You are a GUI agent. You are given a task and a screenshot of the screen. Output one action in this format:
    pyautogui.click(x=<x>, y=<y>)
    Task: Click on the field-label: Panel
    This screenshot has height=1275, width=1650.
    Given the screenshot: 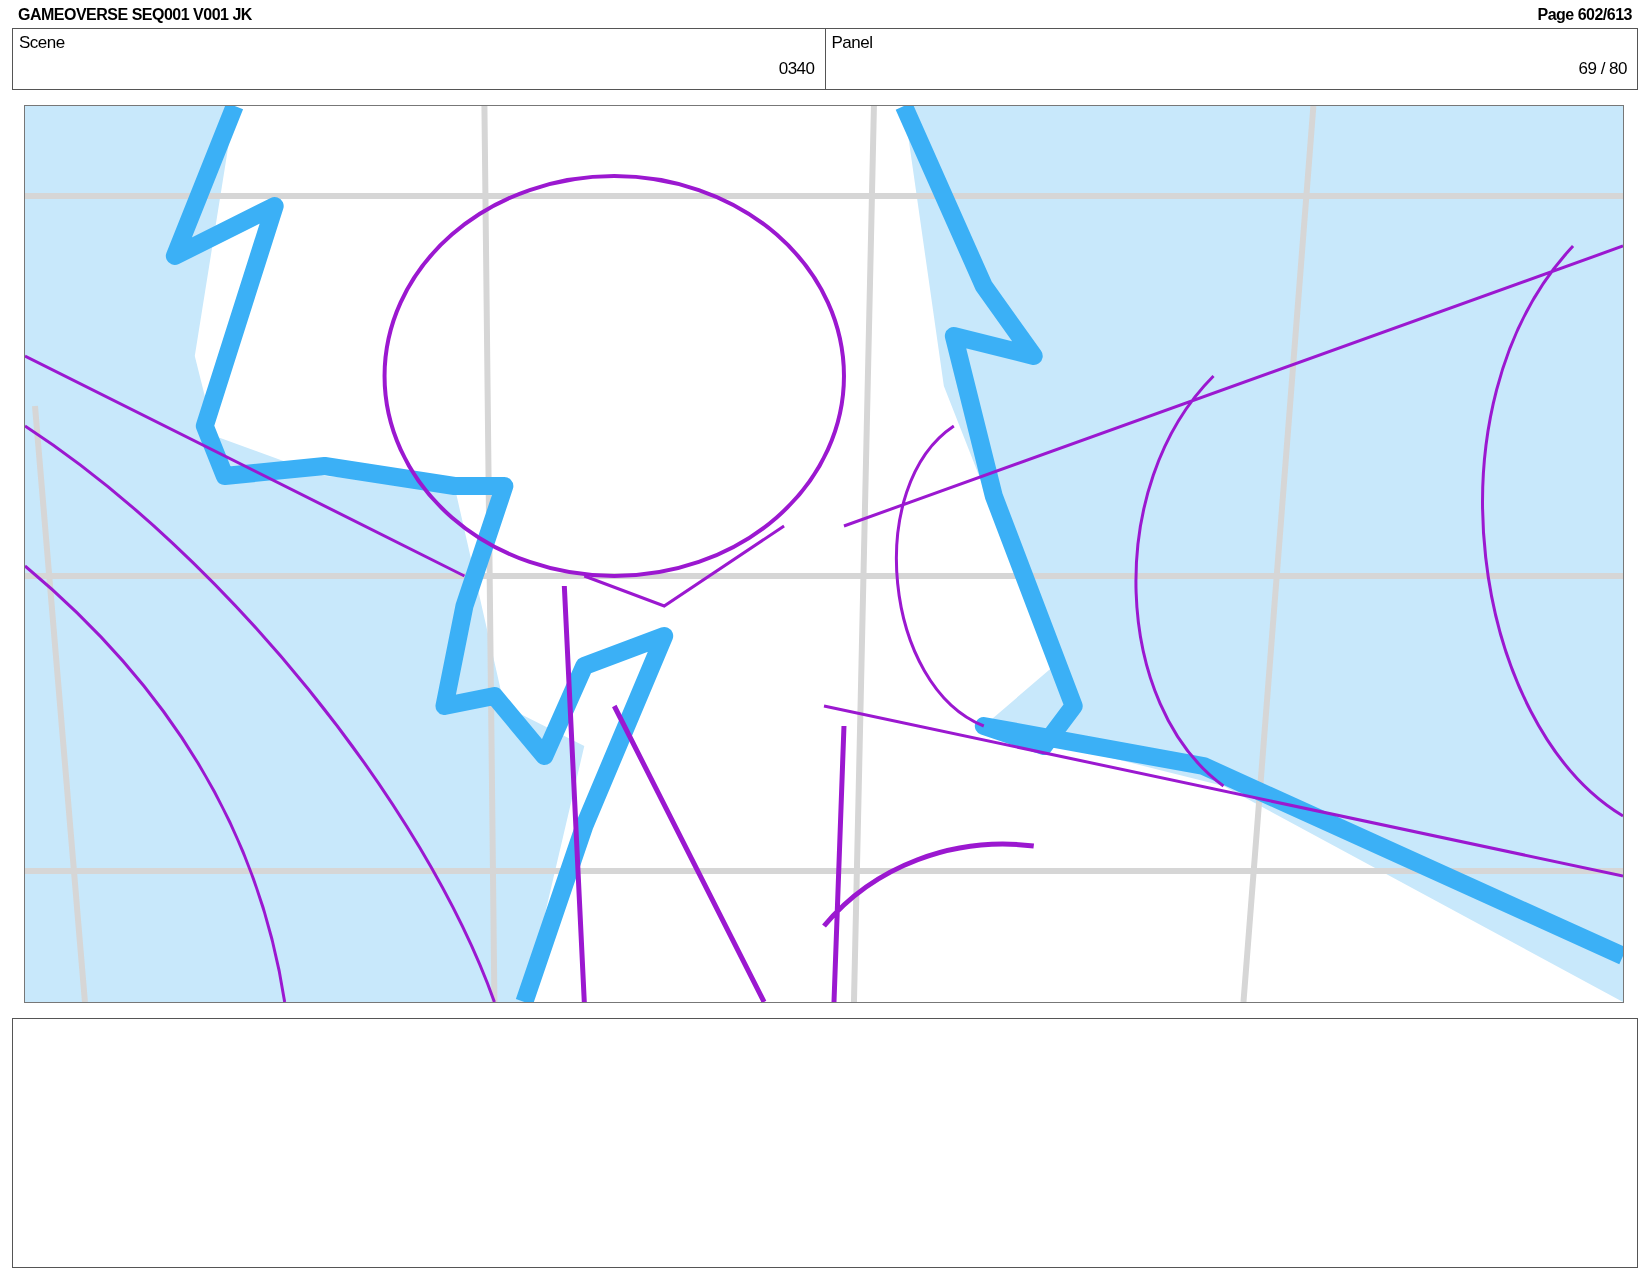 What is the action you would take?
    pyautogui.click(x=852, y=43)
    